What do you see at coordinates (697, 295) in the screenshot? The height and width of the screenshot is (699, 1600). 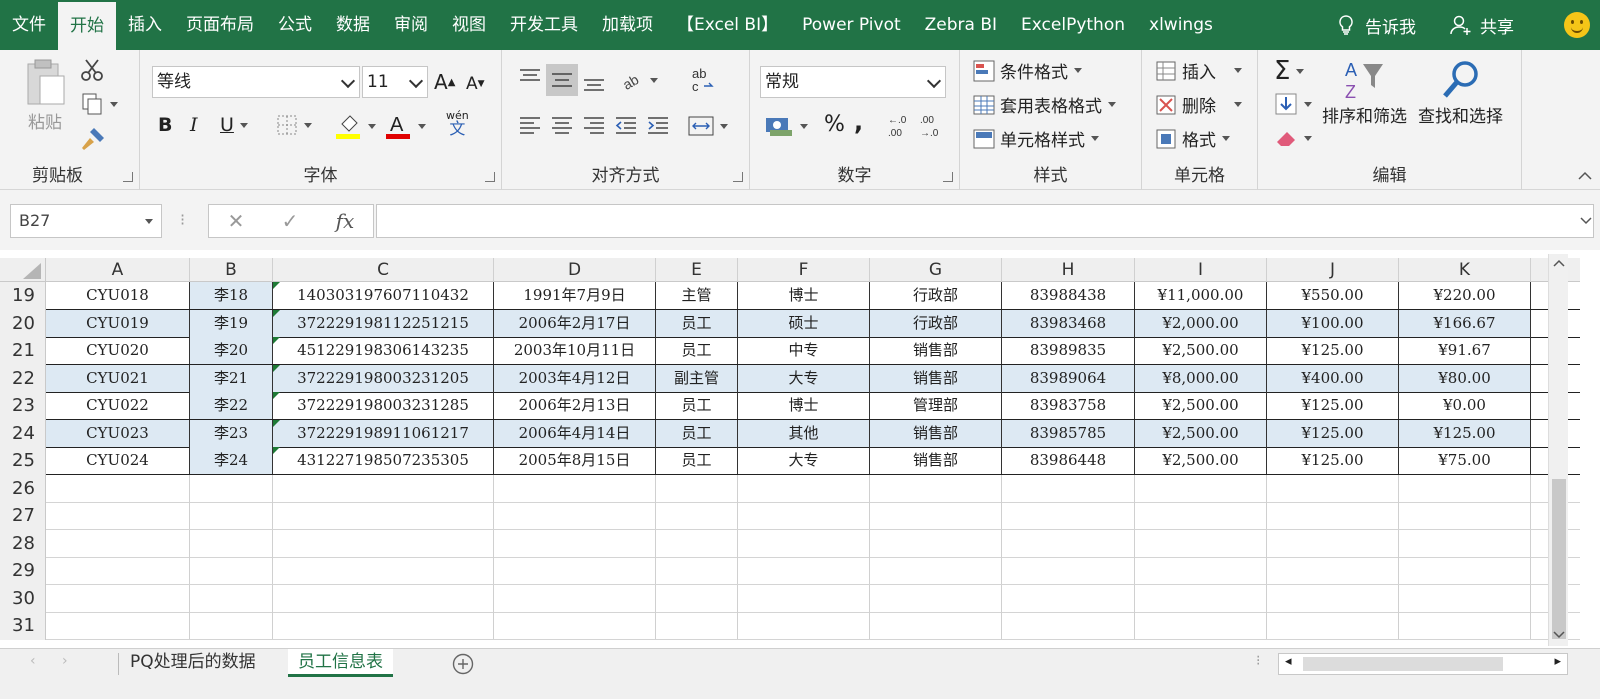 I see `cell-e19: 主管` at bounding box center [697, 295].